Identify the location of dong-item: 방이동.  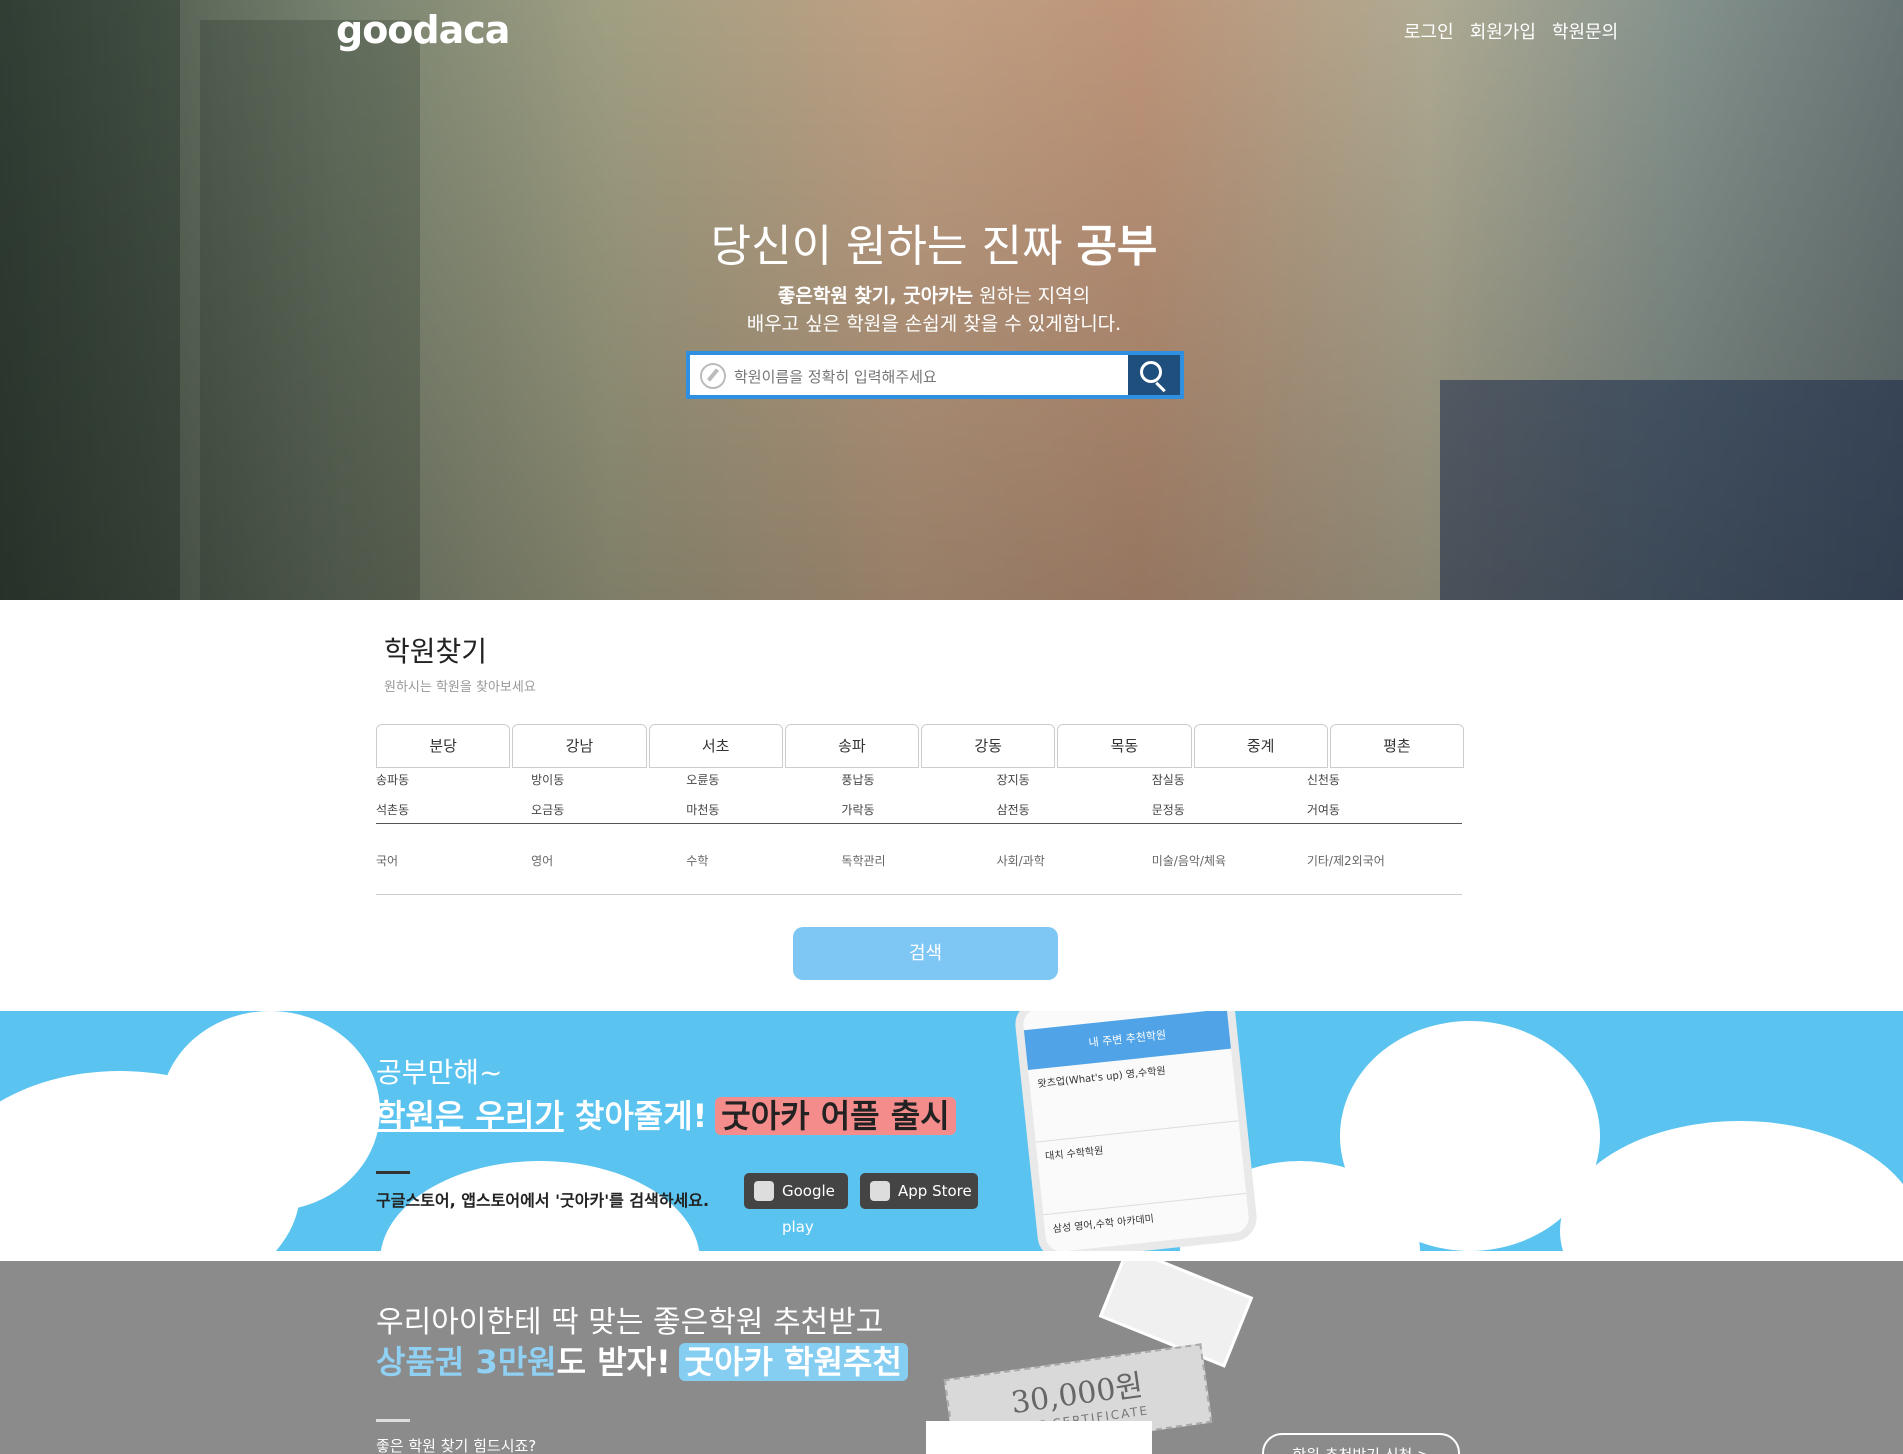
(608, 785).